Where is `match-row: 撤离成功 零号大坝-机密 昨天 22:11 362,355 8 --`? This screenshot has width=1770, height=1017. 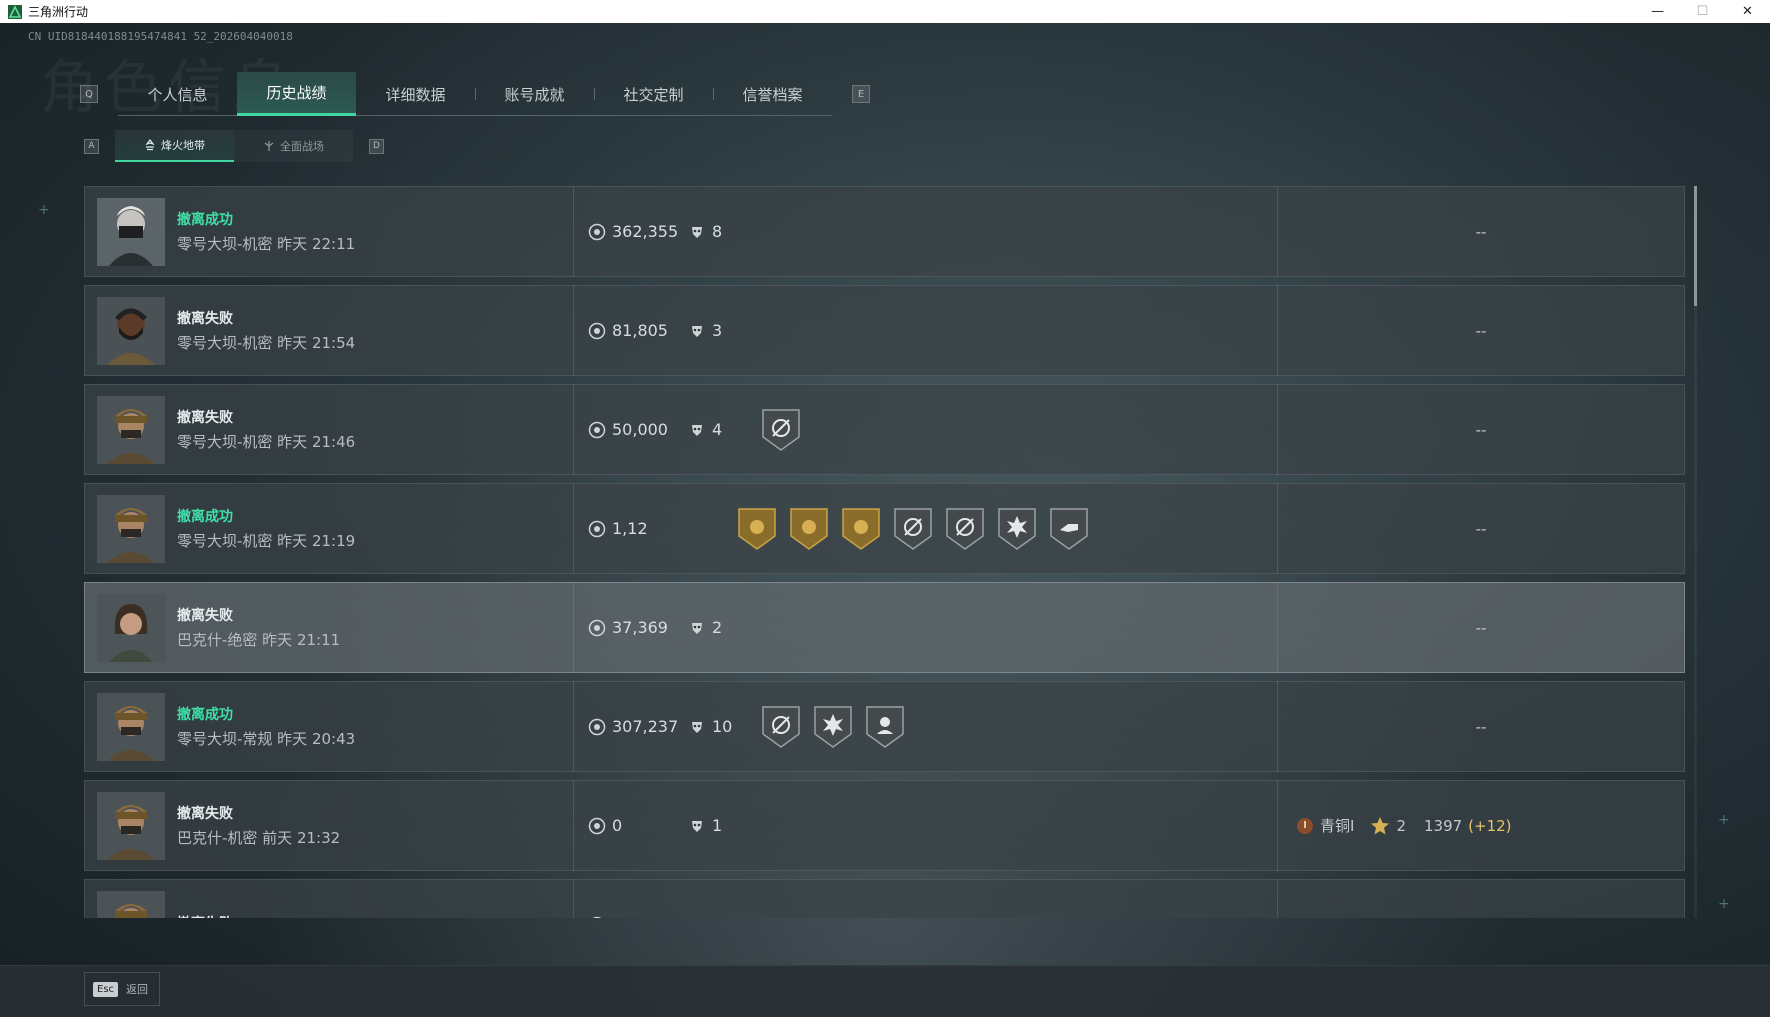 match-row: 撤离成功 零号大坝-机密 昨天 22:11 362,355 8 -- is located at coordinates (884, 231).